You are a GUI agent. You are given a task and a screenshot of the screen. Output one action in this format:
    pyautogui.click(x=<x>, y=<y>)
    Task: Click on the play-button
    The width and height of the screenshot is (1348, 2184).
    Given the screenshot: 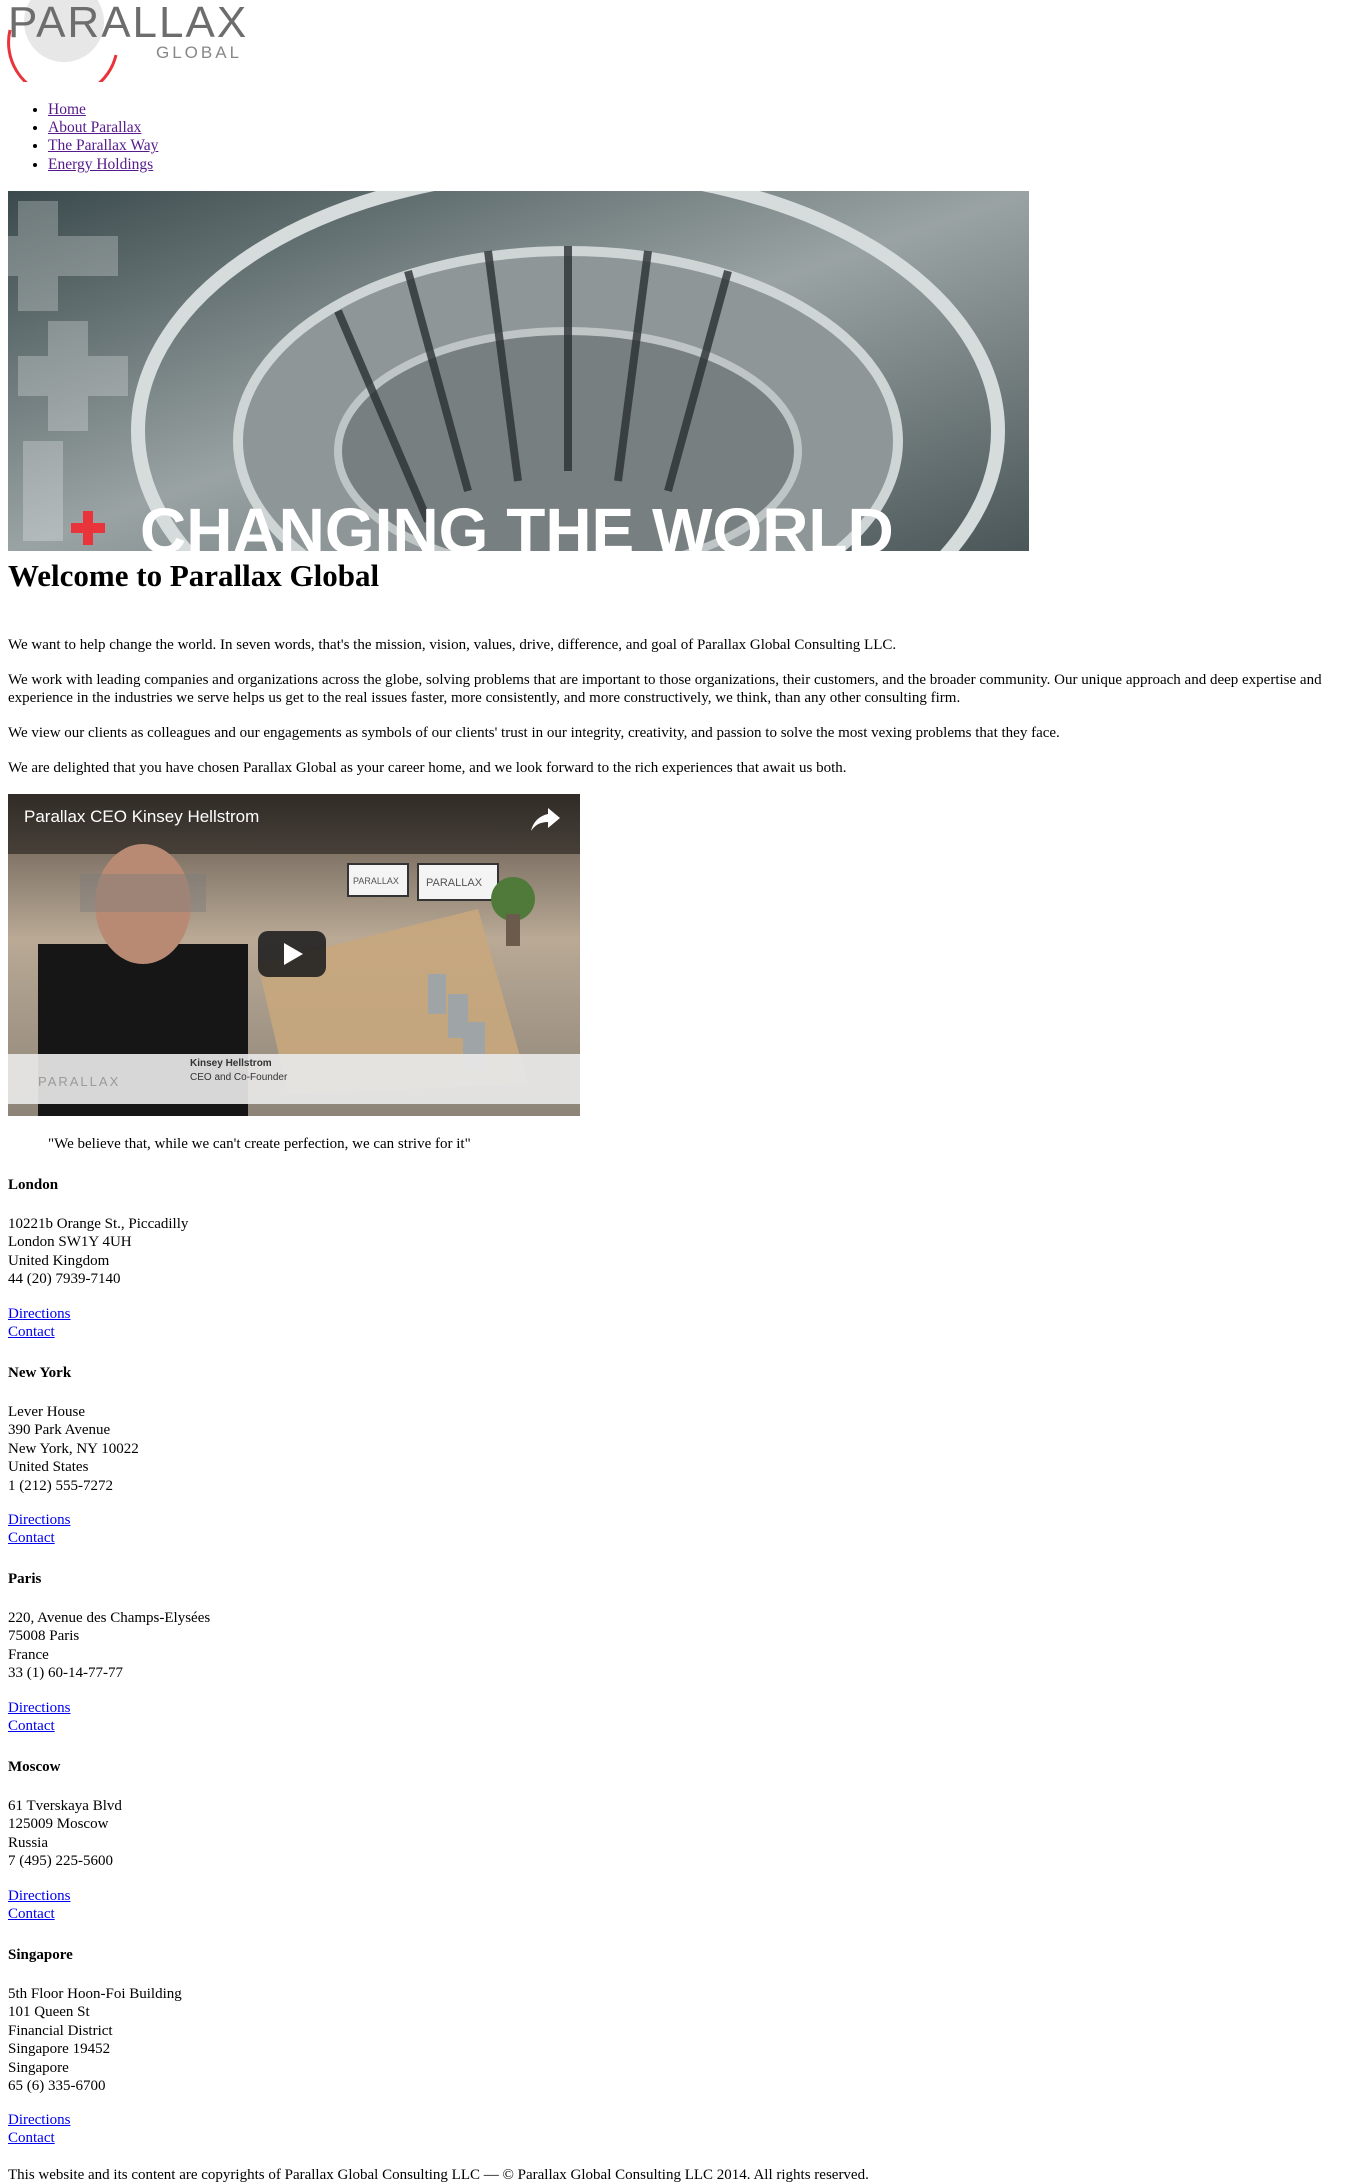 What is the action you would take?
    pyautogui.click(x=292, y=954)
    